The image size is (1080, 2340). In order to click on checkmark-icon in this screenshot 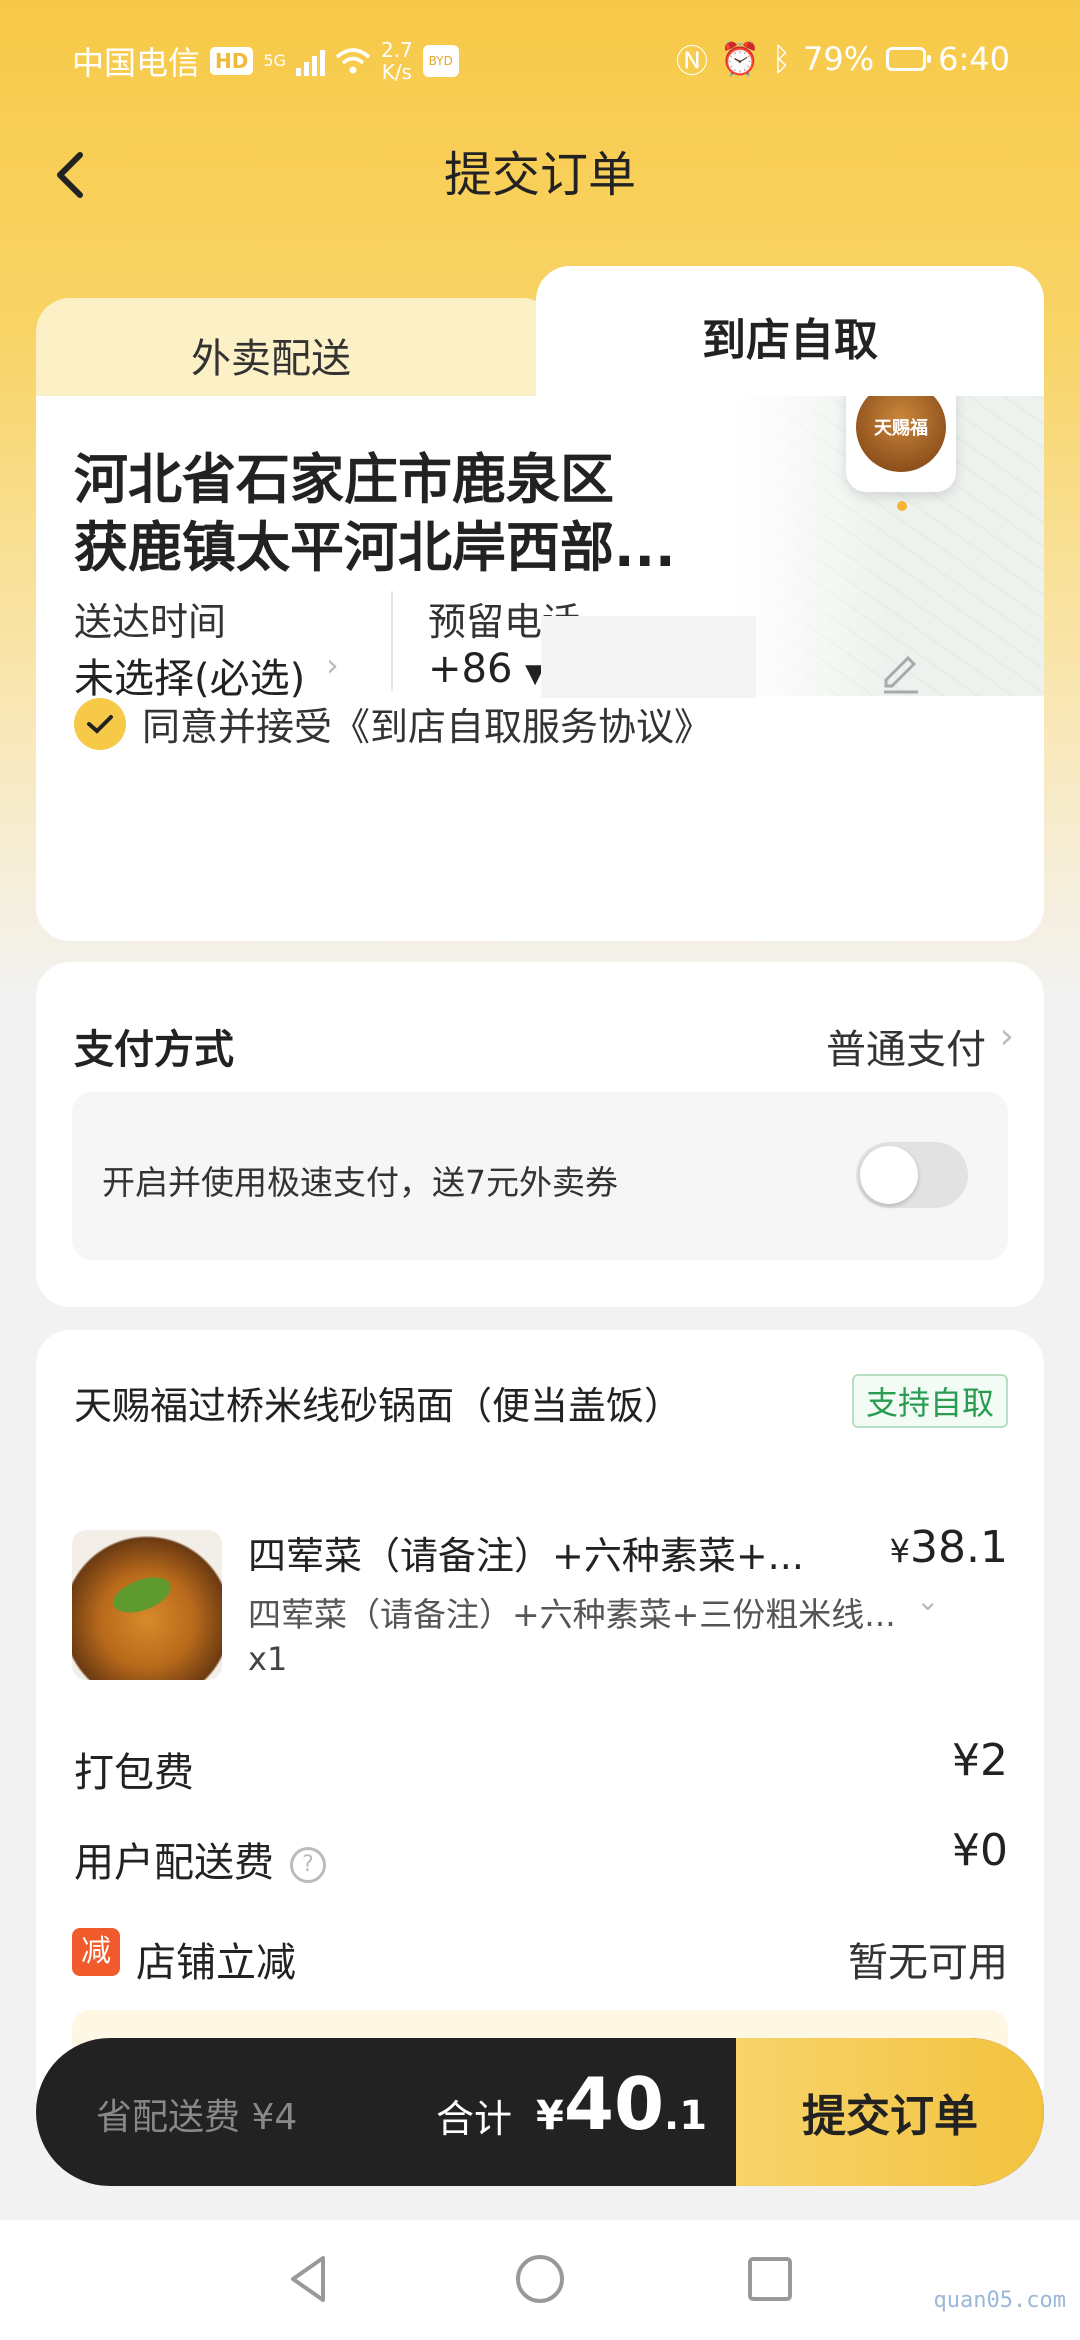, I will do `click(100, 724)`.